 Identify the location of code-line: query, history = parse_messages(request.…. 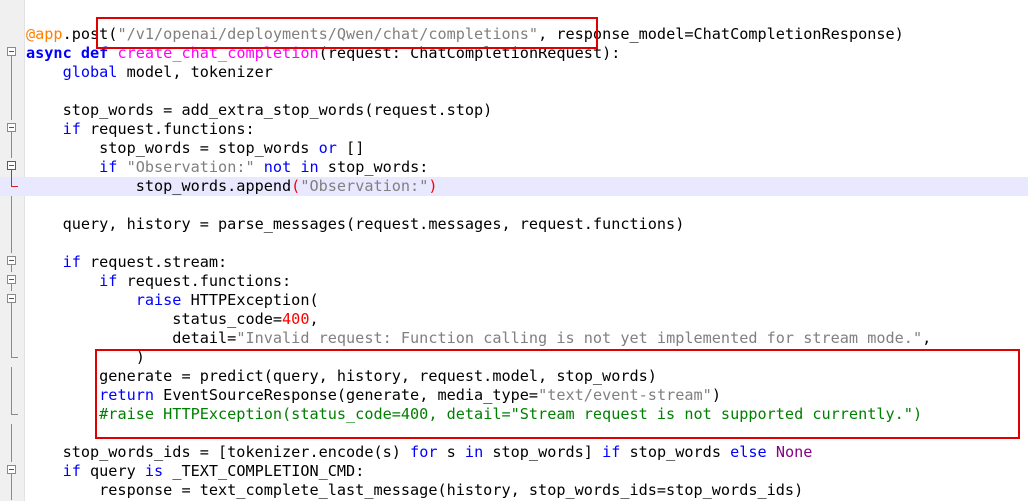
(514, 224).